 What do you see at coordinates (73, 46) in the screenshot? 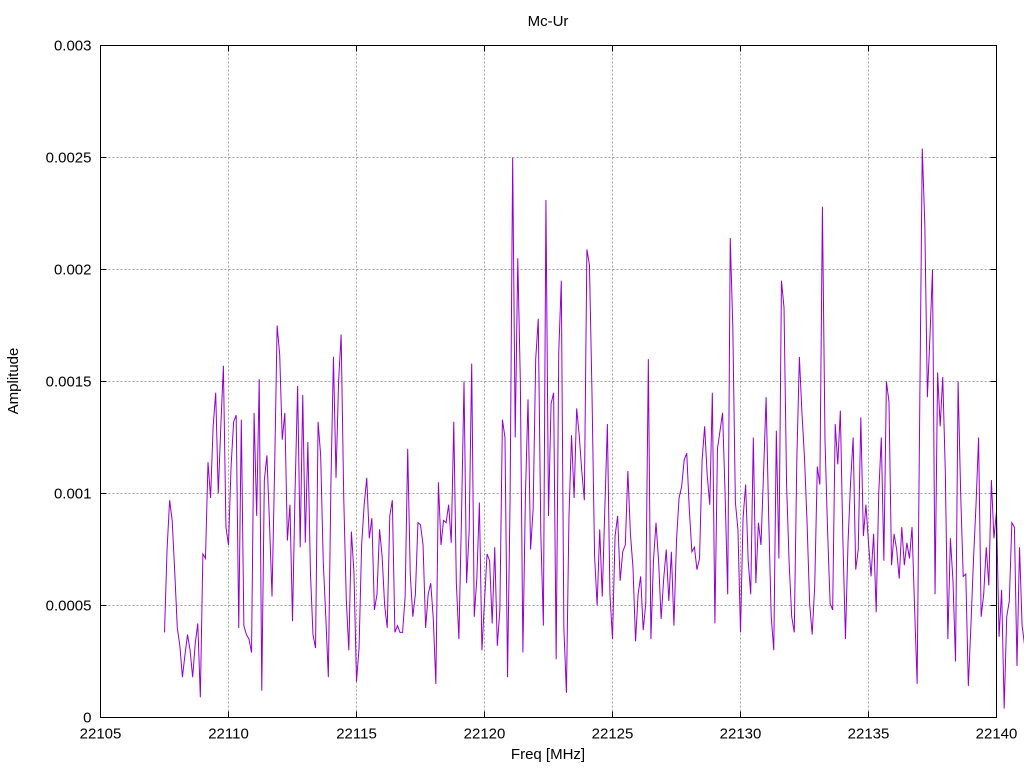
I see `y-tick-label: 0.003` at bounding box center [73, 46].